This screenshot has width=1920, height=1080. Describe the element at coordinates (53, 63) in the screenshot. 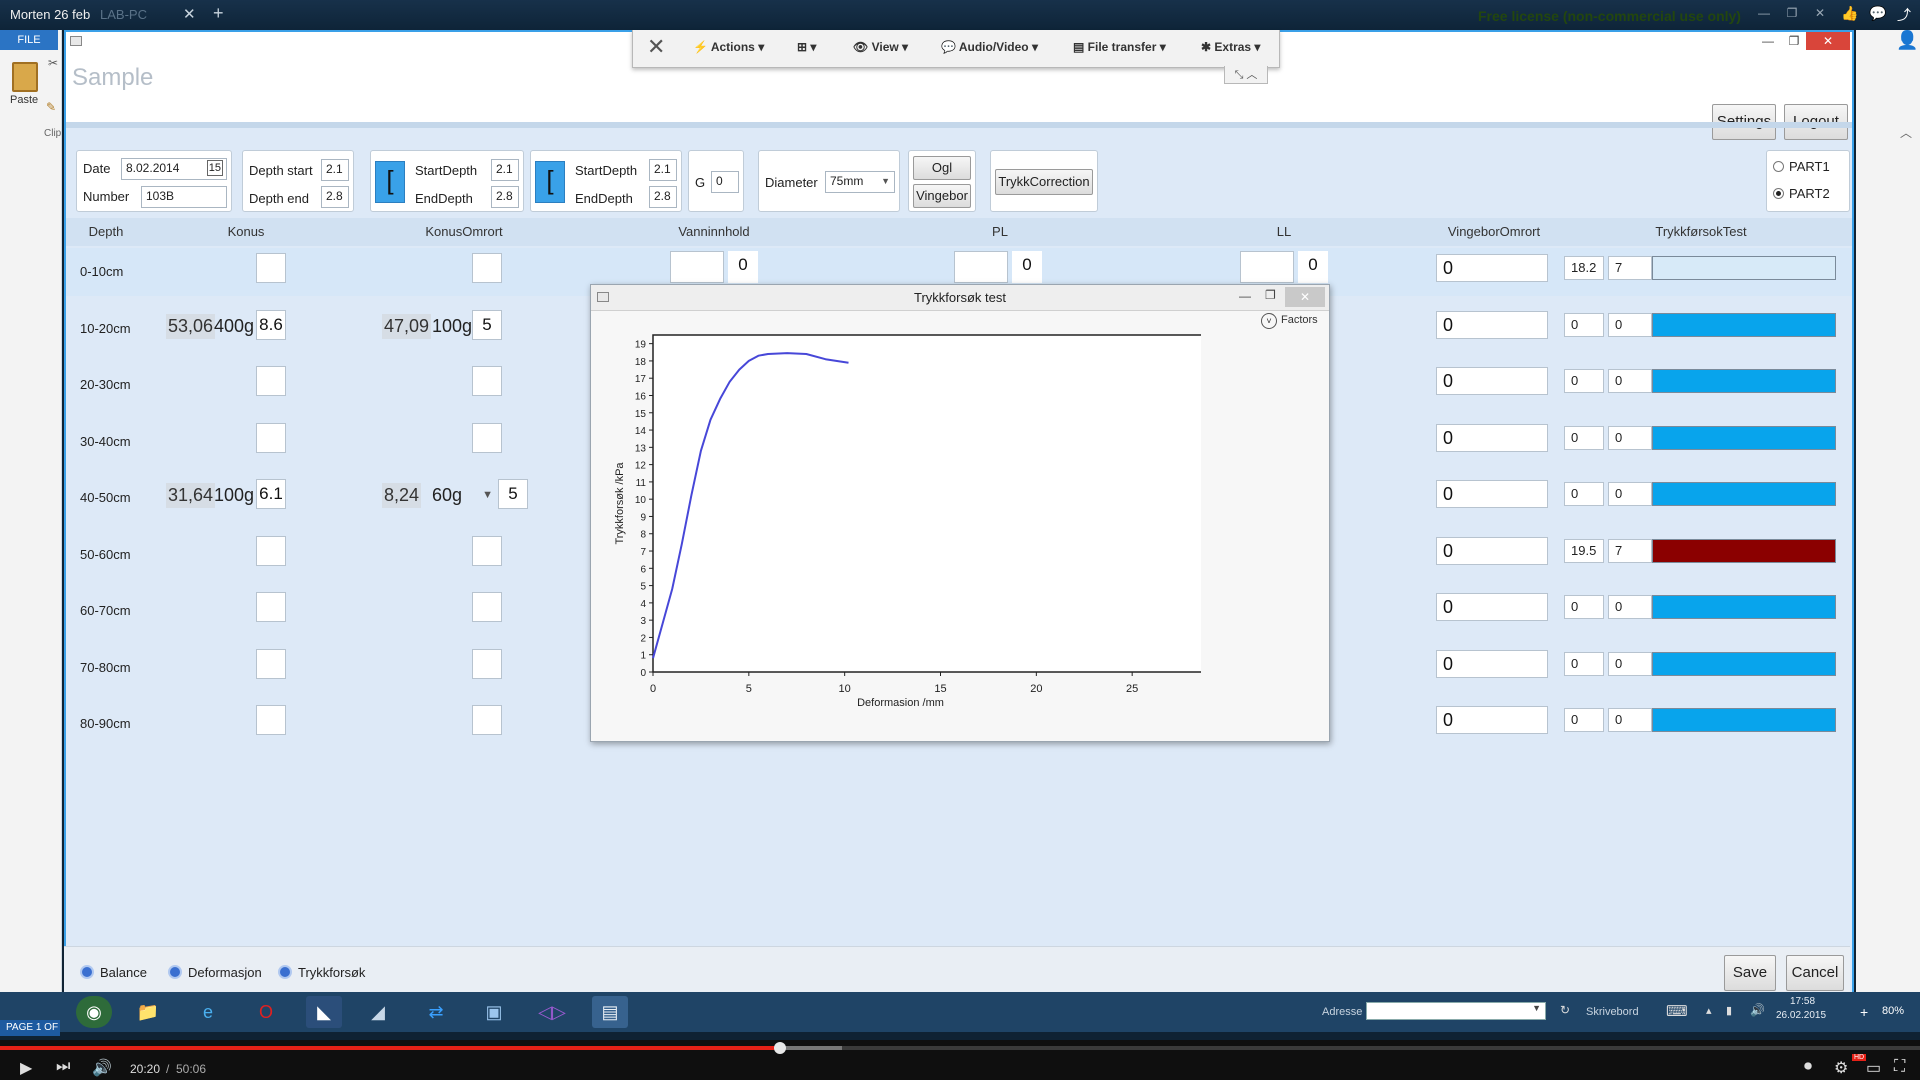

I see `cut-icon: ✂` at that location.